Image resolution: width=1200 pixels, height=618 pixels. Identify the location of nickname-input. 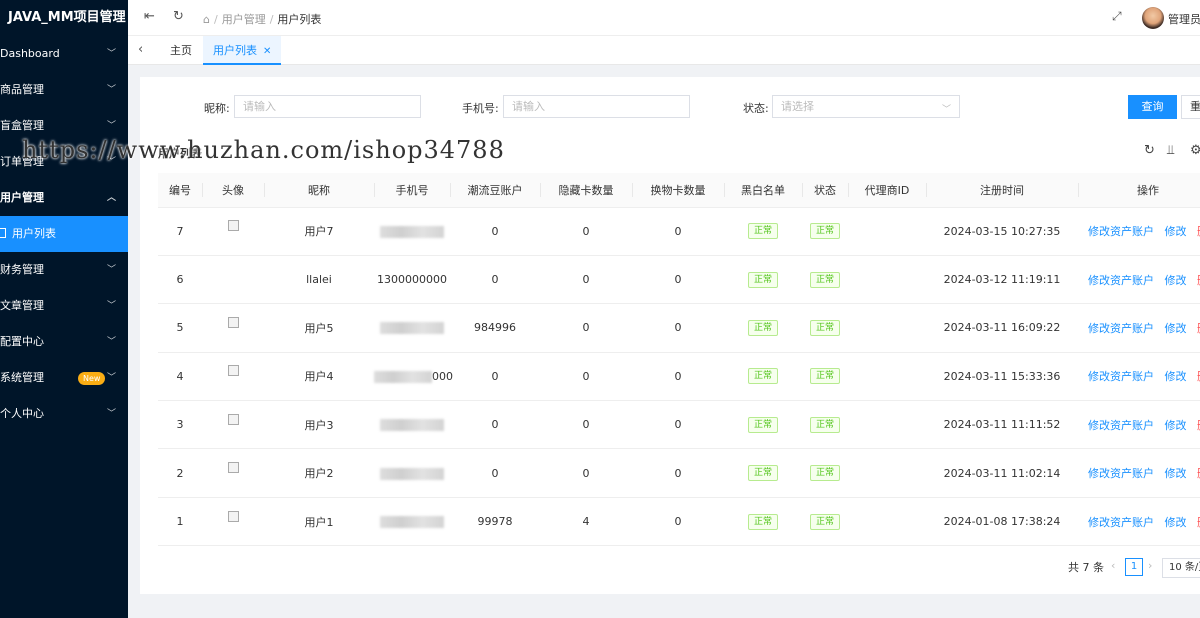
(327, 106).